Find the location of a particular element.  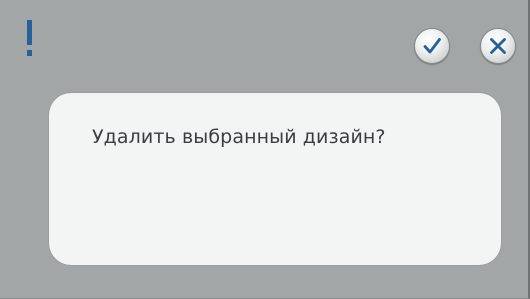

close-icon is located at coordinates (498, 46).